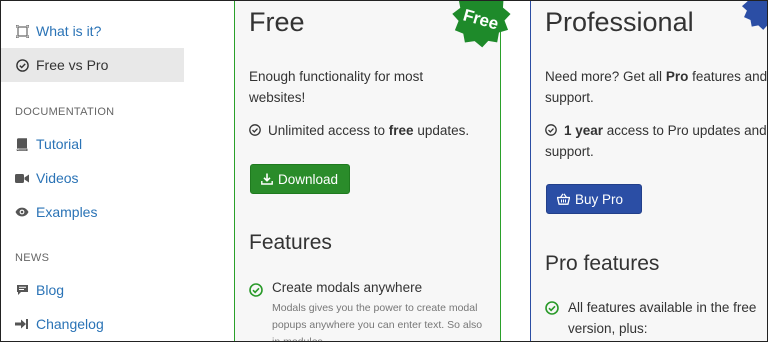  What do you see at coordinates (347, 287) in the screenshot?
I see `feature-title: Create modals anywhere` at bounding box center [347, 287].